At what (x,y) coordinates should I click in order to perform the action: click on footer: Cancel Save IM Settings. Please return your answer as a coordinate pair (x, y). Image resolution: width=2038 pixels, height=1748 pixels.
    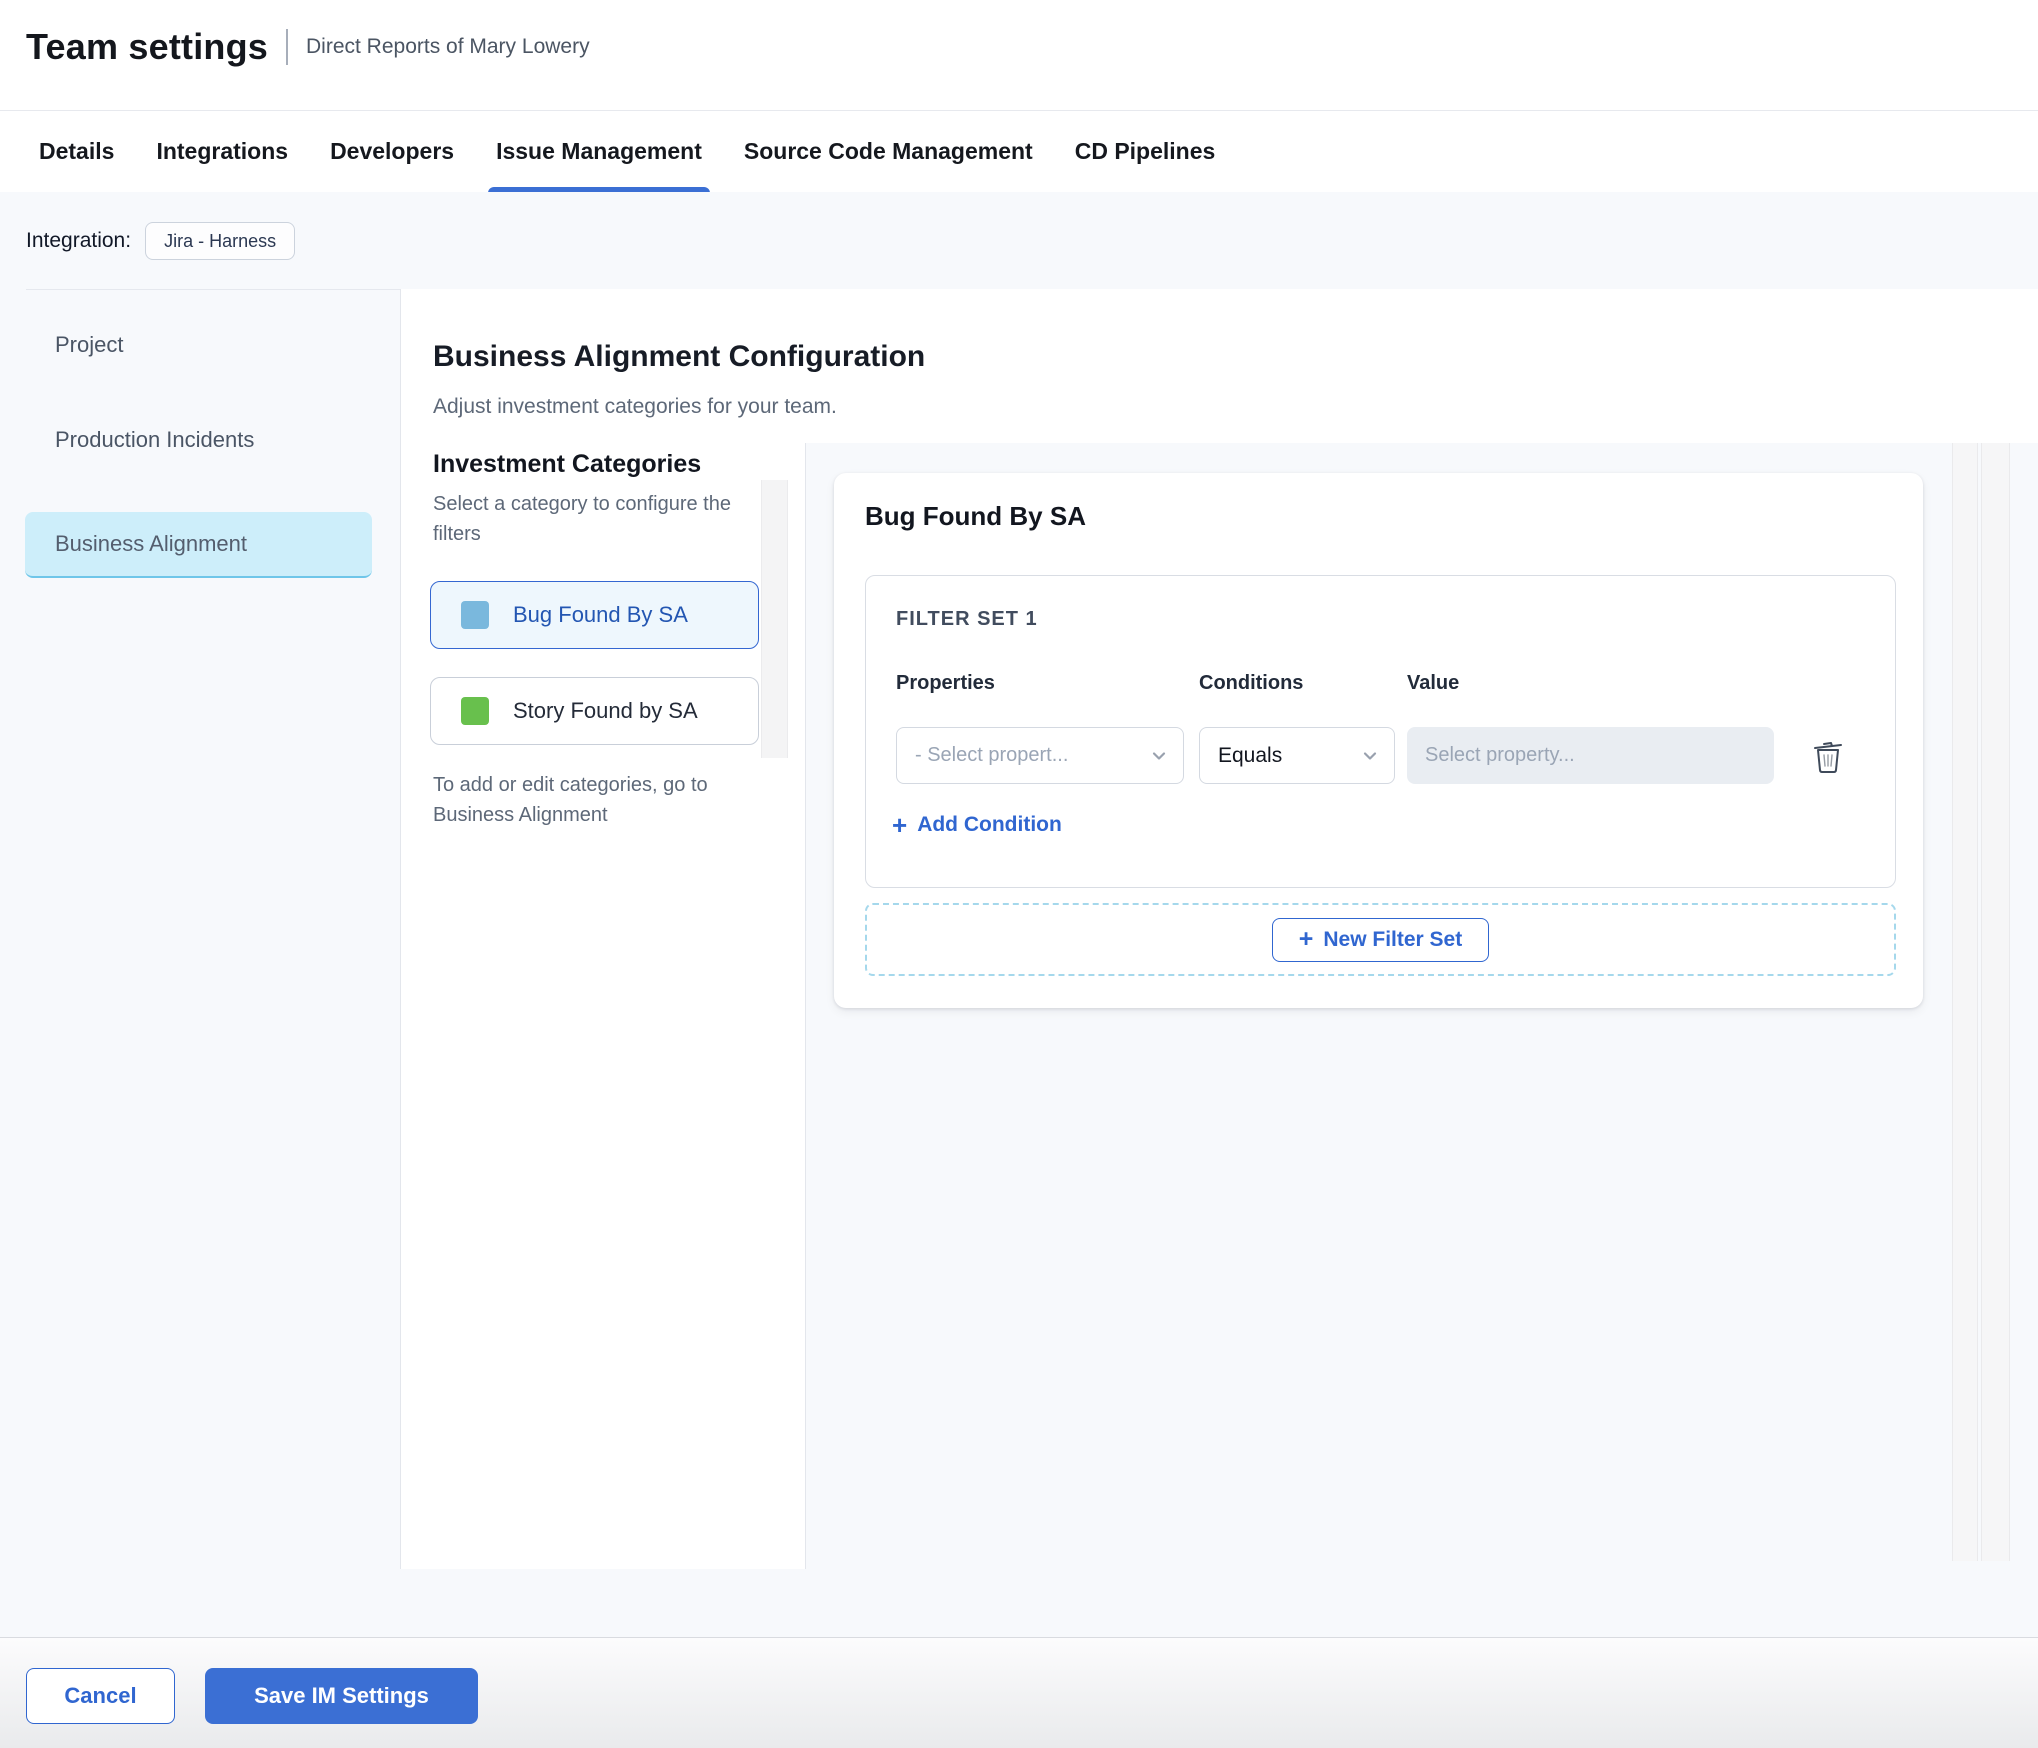
    Looking at the image, I should click on (1019, 1692).